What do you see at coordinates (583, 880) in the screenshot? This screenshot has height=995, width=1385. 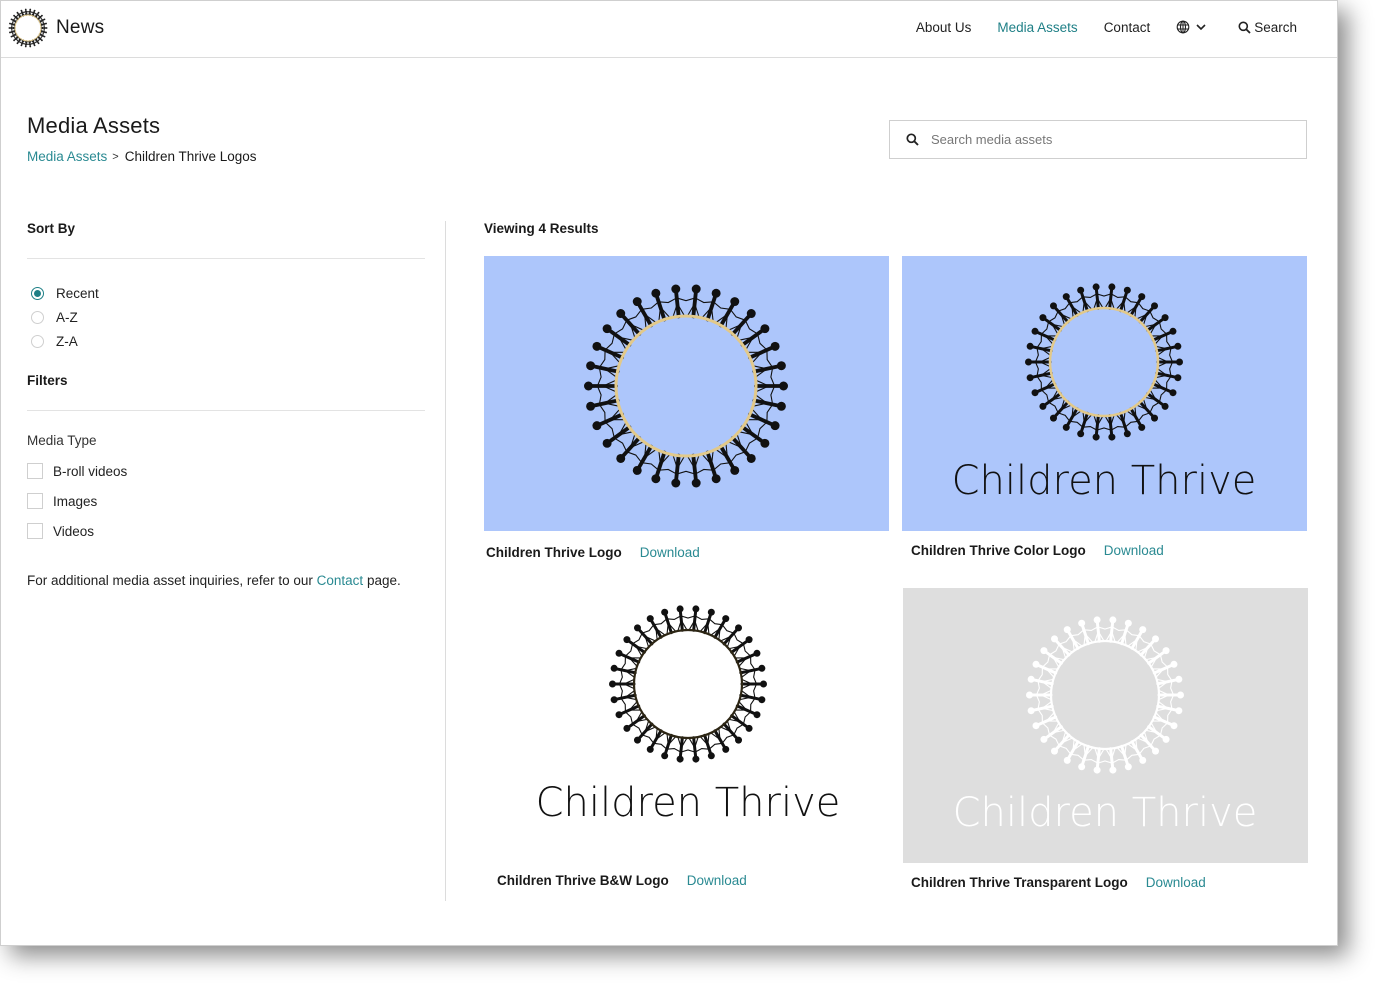 I see `asset-title: Children Thrive B&W Logo` at bounding box center [583, 880].